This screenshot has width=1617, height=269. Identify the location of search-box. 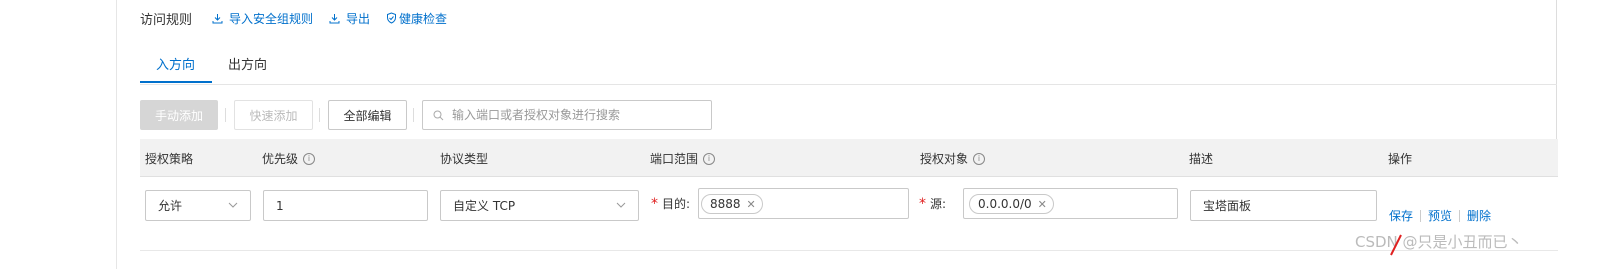
(567, 115).